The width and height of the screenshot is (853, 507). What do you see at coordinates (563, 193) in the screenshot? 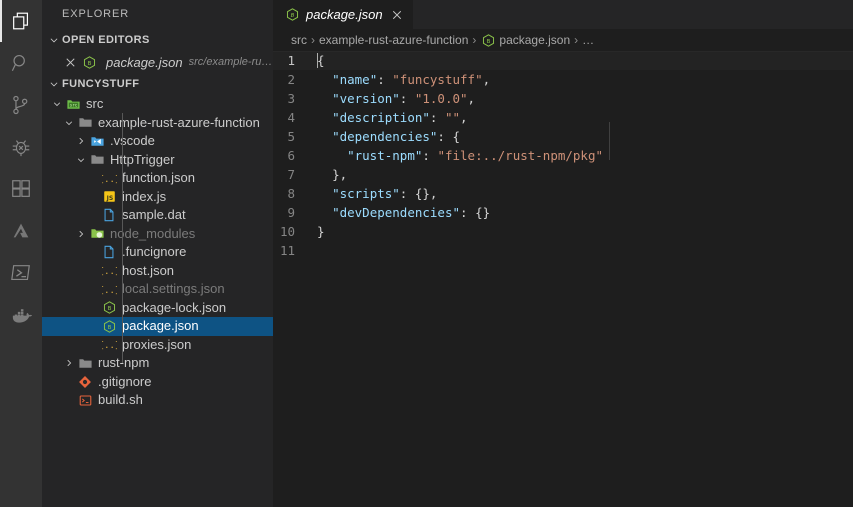
I see `code-line: 8 "scripts": {},` at bounding box center [563, 193].